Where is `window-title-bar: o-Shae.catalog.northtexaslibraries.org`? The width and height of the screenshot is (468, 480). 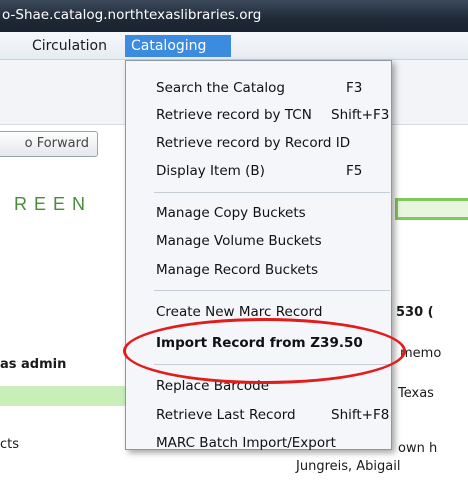 window-title-bar: o-Shae.catalog.northtexaslibraries.org is located at coordinates (234, 16).